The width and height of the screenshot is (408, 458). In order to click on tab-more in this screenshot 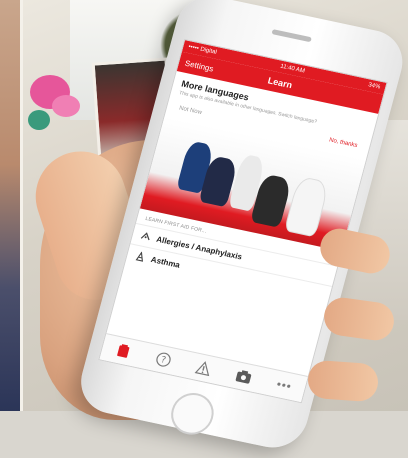, I will do `click(284, 385)`.